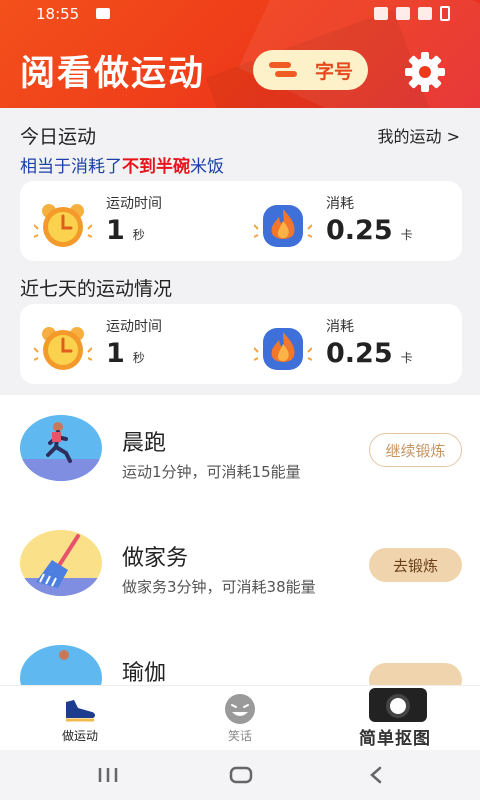  Describe the element at coordinates (61, 665) in the screenshot. I see `yoga-illustration` at that location.